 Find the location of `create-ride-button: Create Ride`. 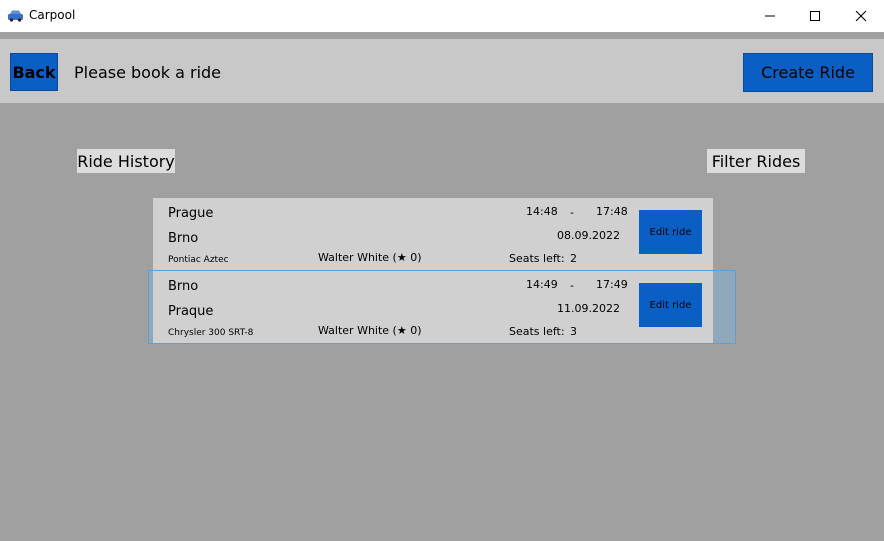

create-ride-button: Create Ride is located at coordinates (808, 72).